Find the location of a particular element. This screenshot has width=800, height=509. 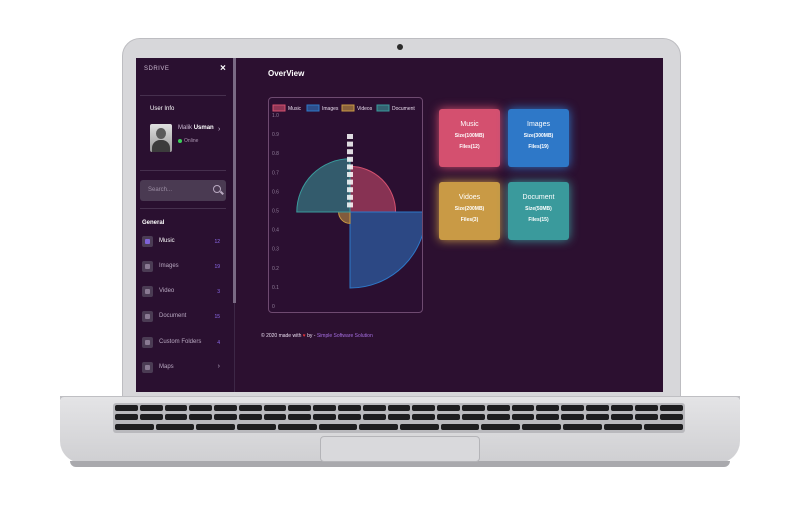

sidebar-item-maps: Maps › is located at coordinates (183, 368).